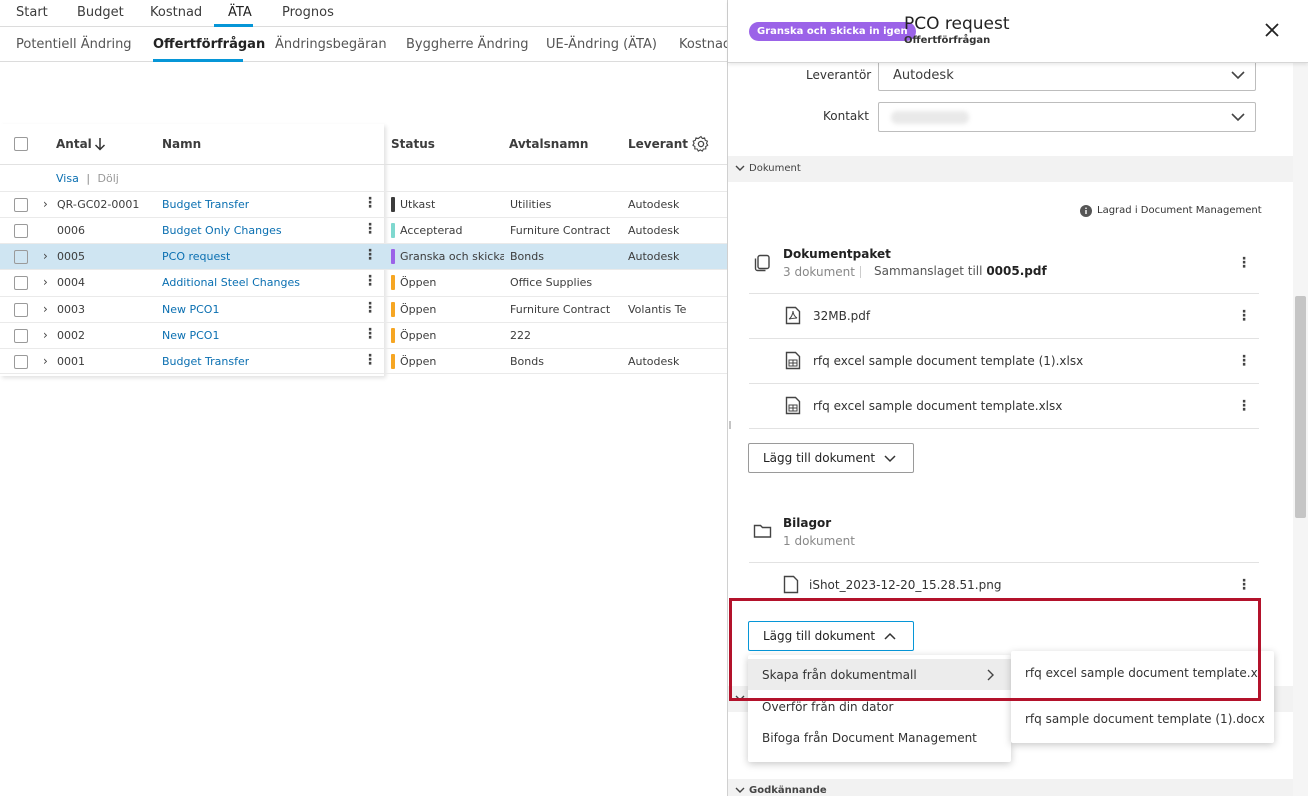  Describe the element at coordinates (21, 144) in the screenshot. I see `select-all-checkbox` at that location.